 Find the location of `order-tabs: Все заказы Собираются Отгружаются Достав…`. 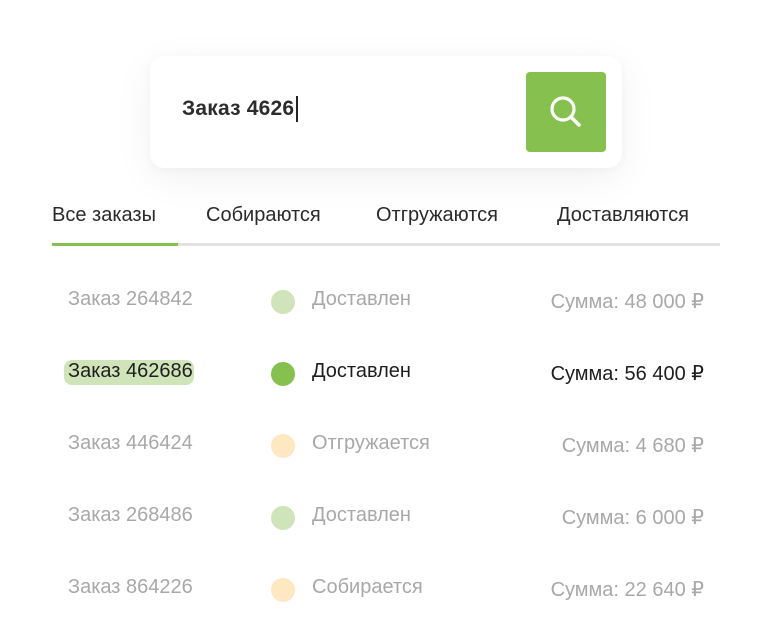

order-tabs: Все заказы Собираются Отгружаются Достав… is located at coordinates (386, 222).